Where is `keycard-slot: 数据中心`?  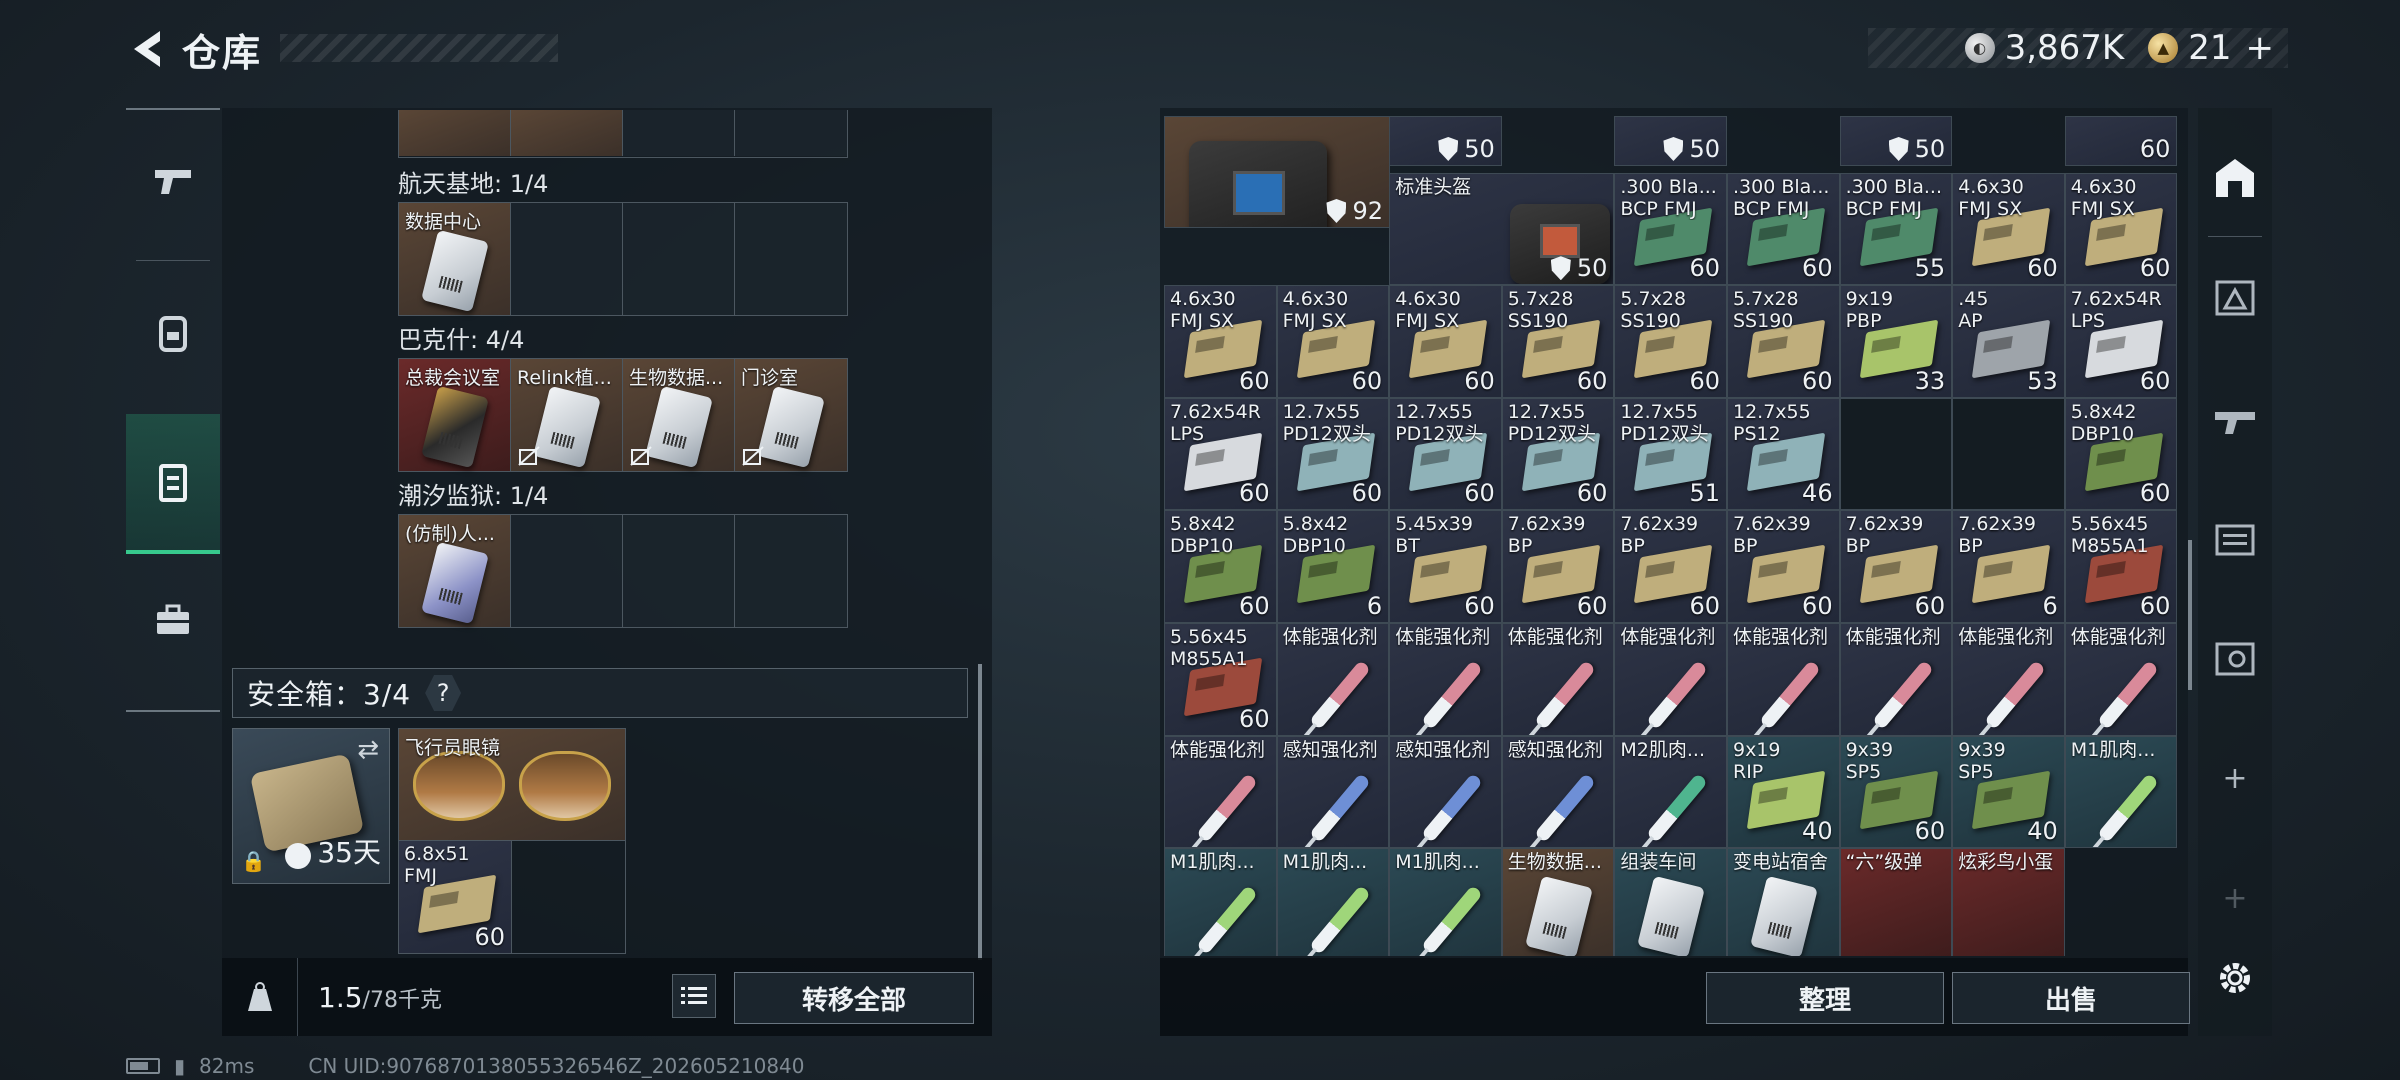 keycard-slot: 数据中心 is located at coordinates (455, 259).